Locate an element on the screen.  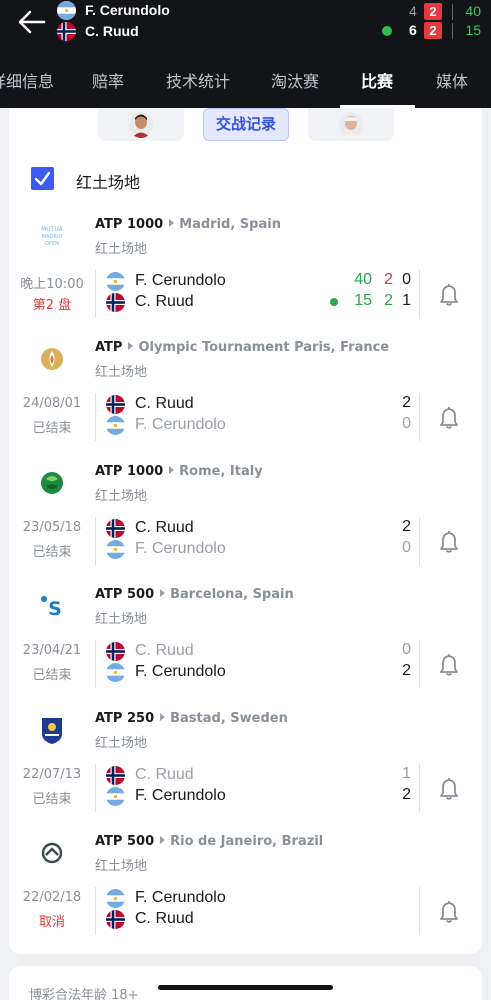
match-time: 23/04/21 is located at coordinates (52, 650).